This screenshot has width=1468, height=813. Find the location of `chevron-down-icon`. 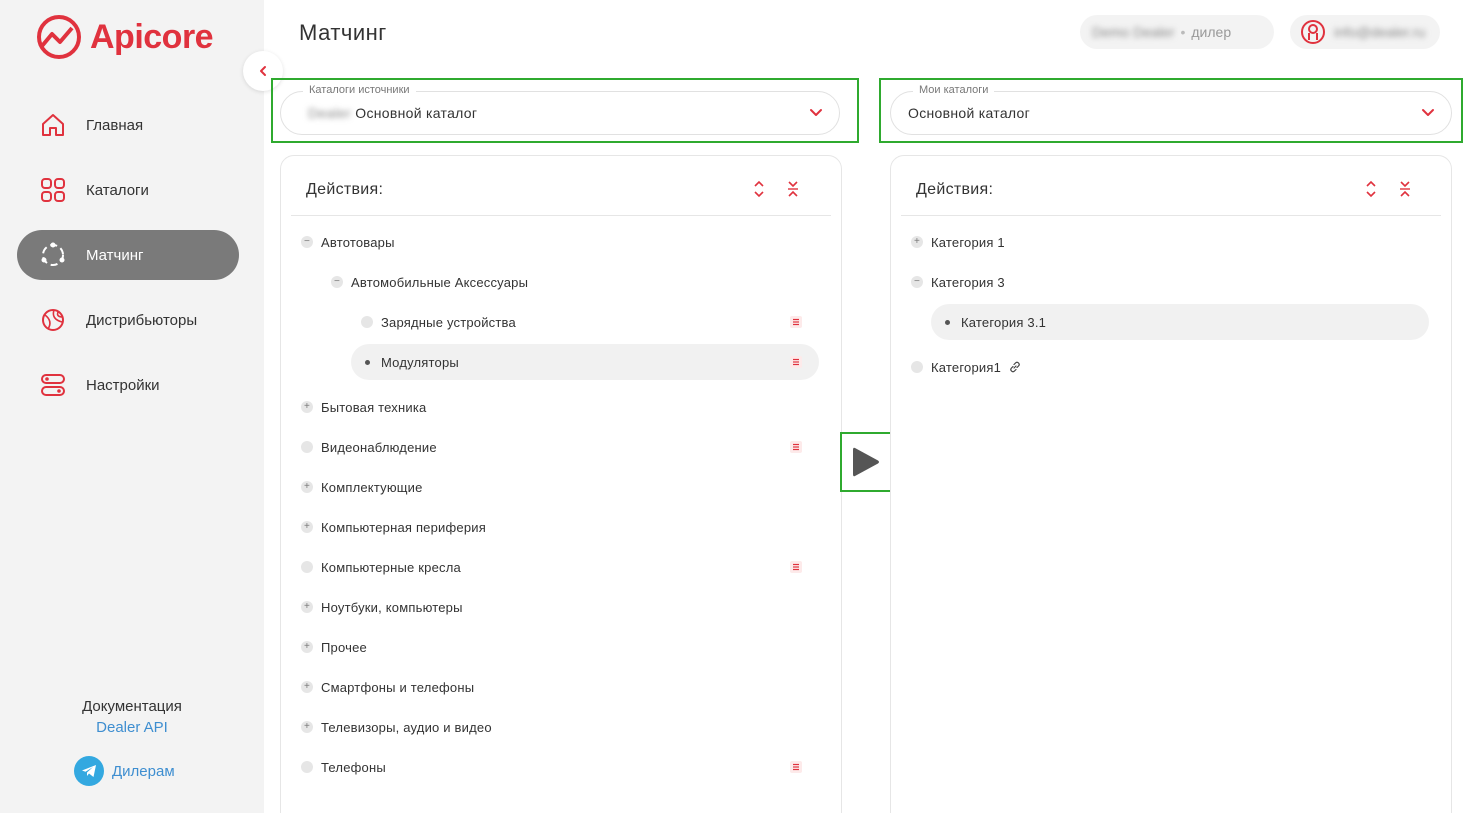

chevron-down-icon is located at coordinates (1428, 112).